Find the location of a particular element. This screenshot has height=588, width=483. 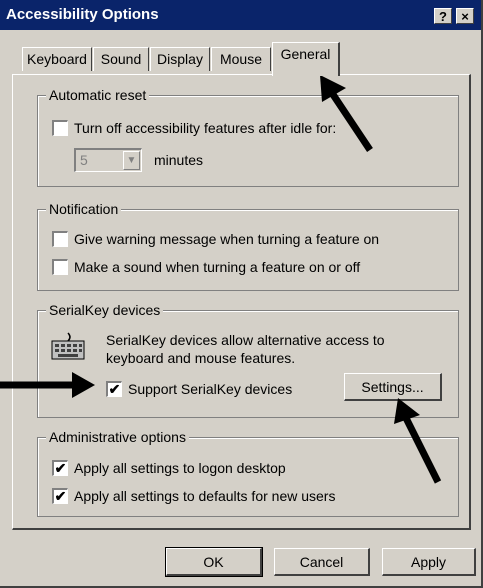

tab-display: Display is located at coordinates (180, 59).